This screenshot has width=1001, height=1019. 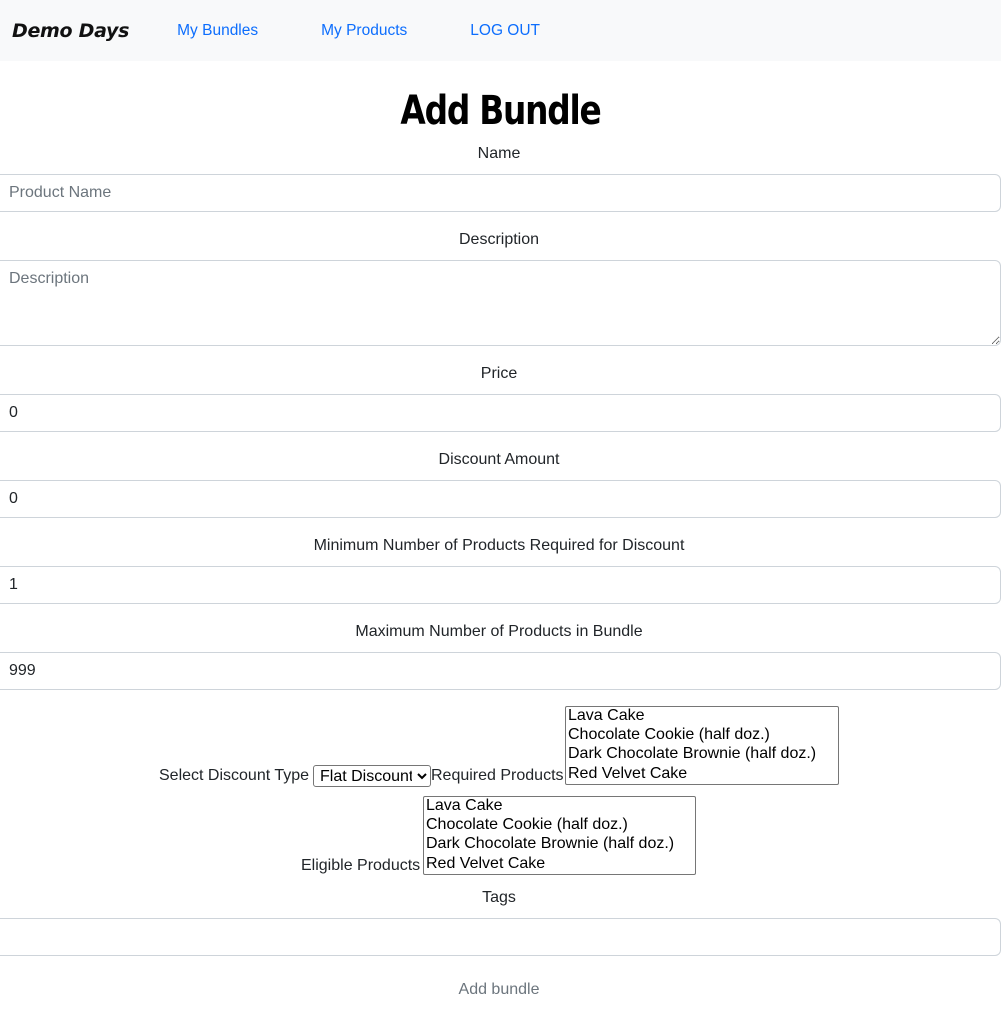 What do you see at coordinates (499, 239) in the screenshot?
I see `description-label: Description` at bounding box center [499, 239].